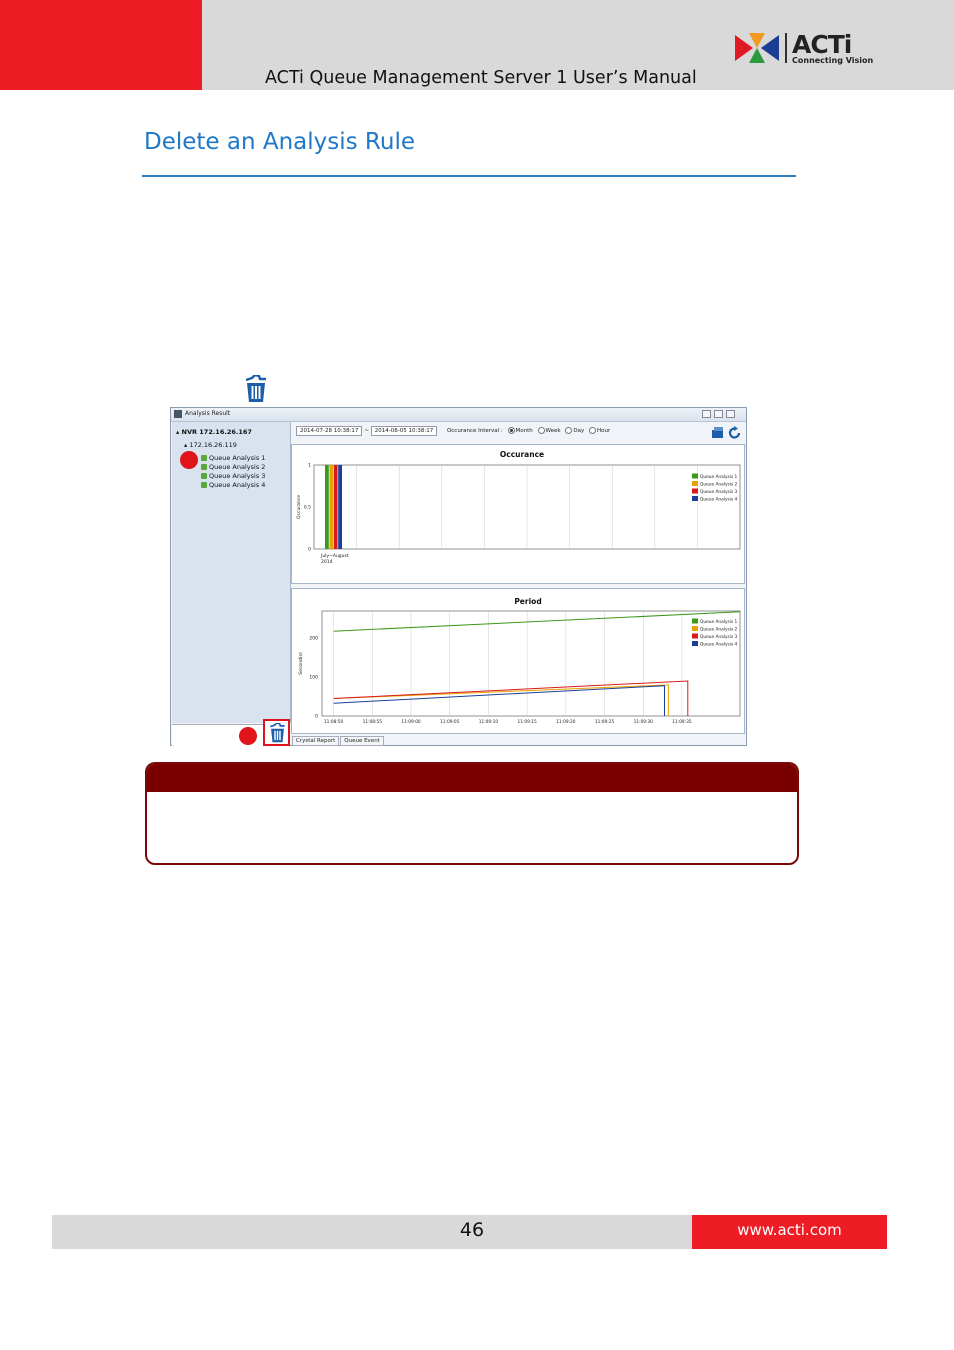  What do you see at coordinates (178, 414) in the screenshot?
I see `app-icon` at bounding box center [178, 414].